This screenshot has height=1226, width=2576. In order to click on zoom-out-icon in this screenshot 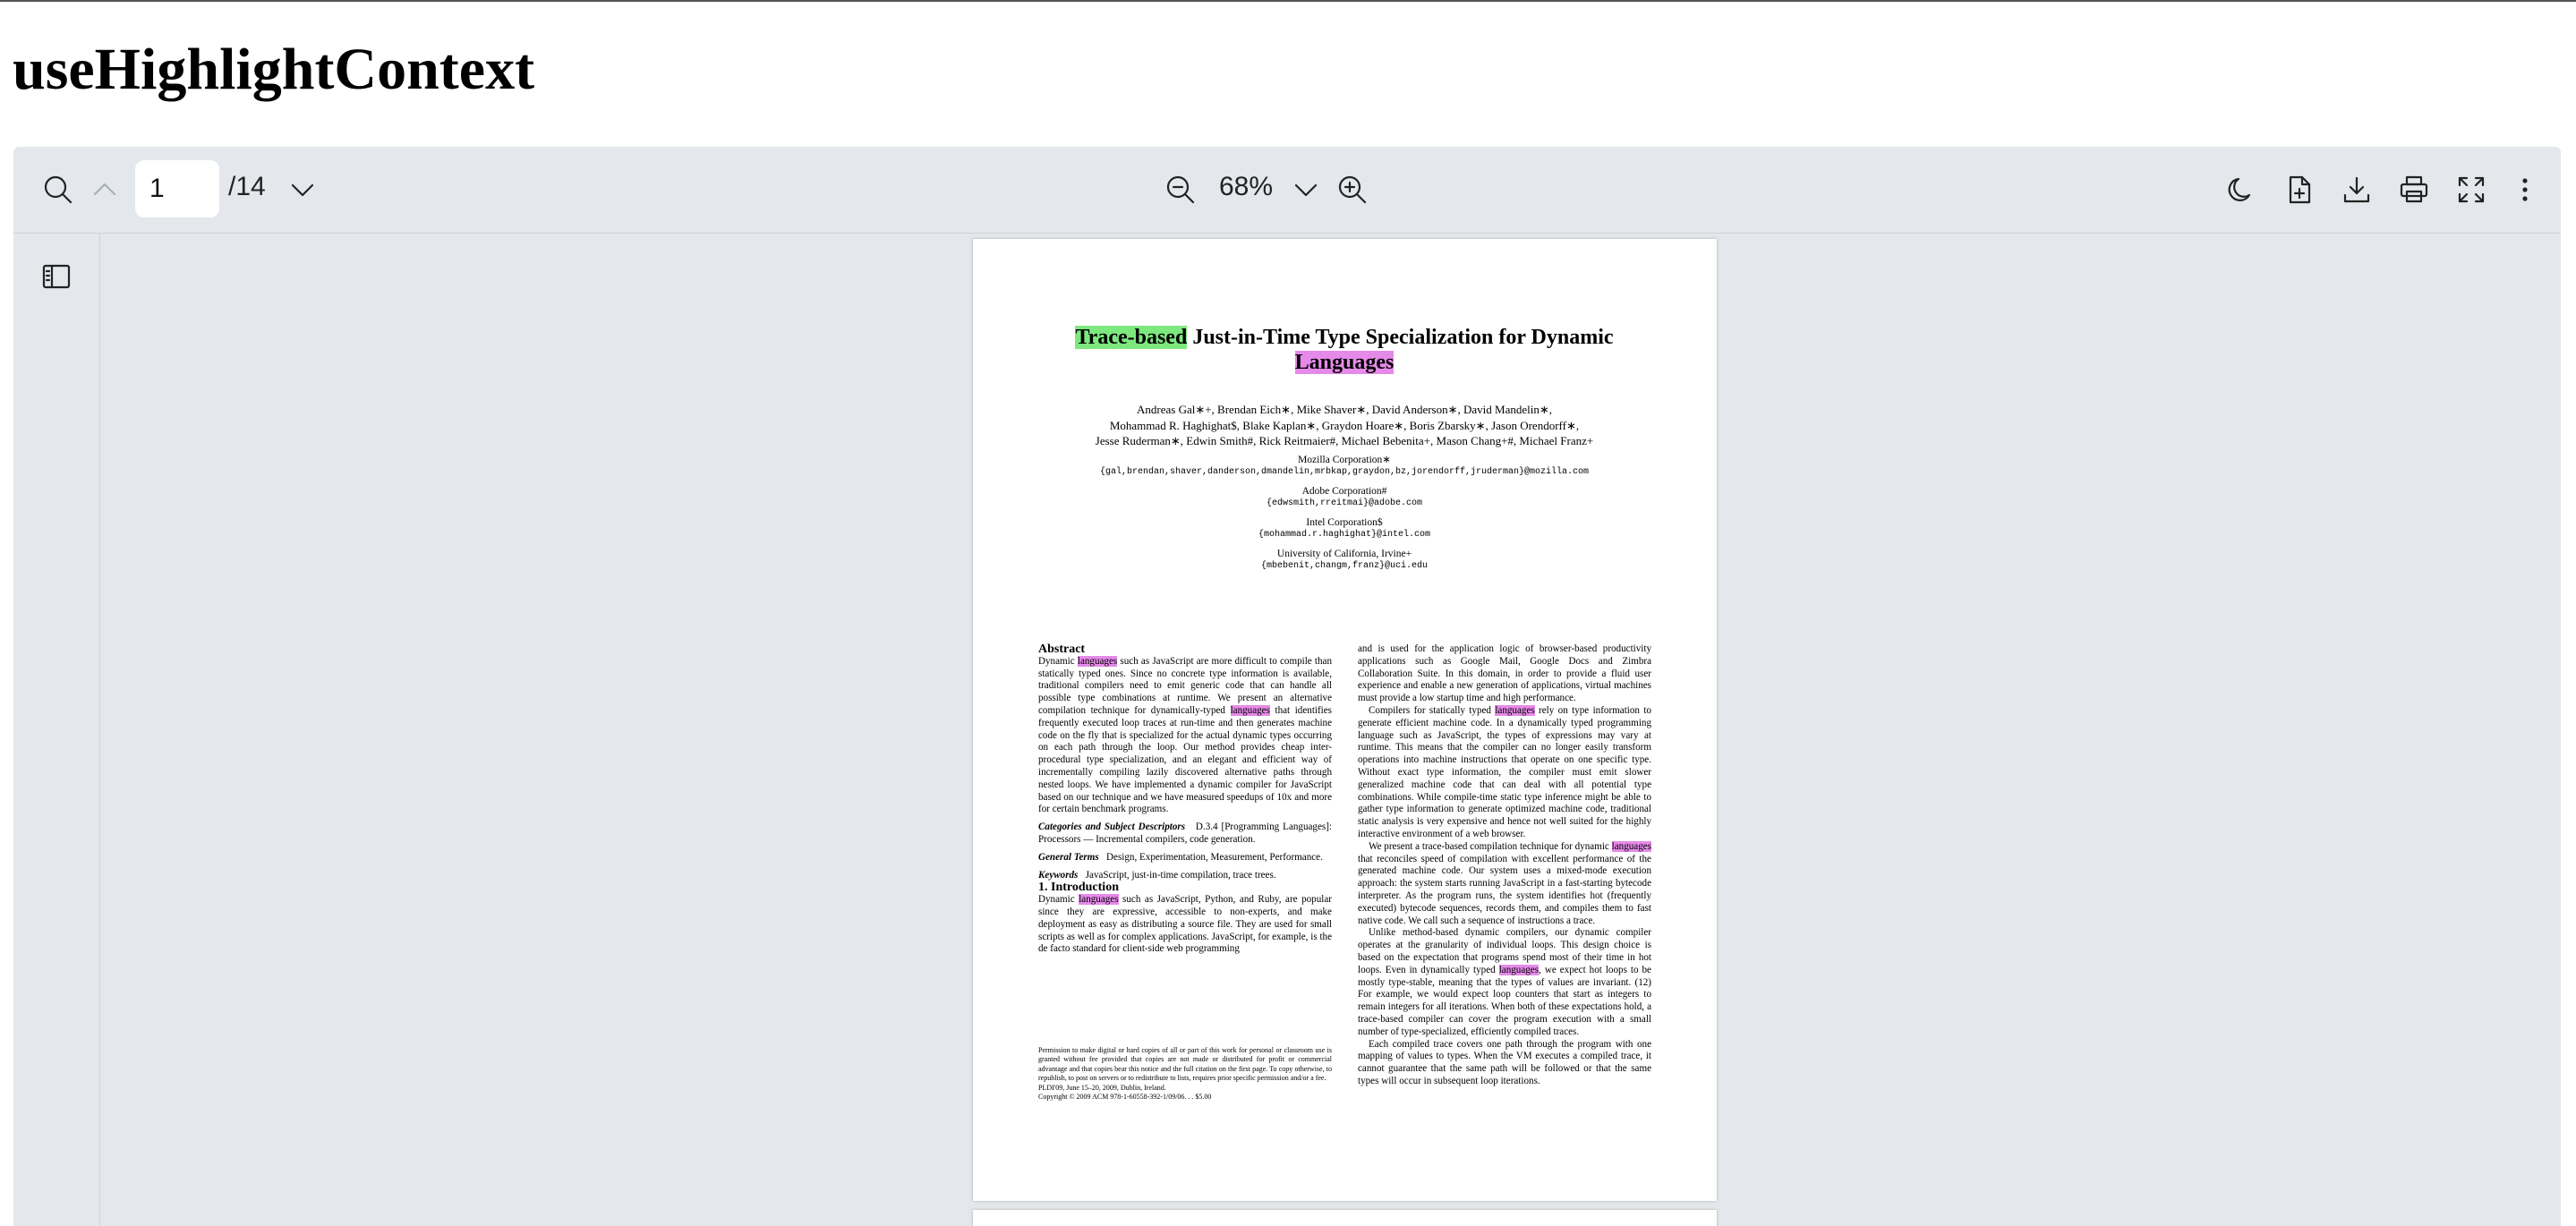, I will do `click(1180, 189)`.